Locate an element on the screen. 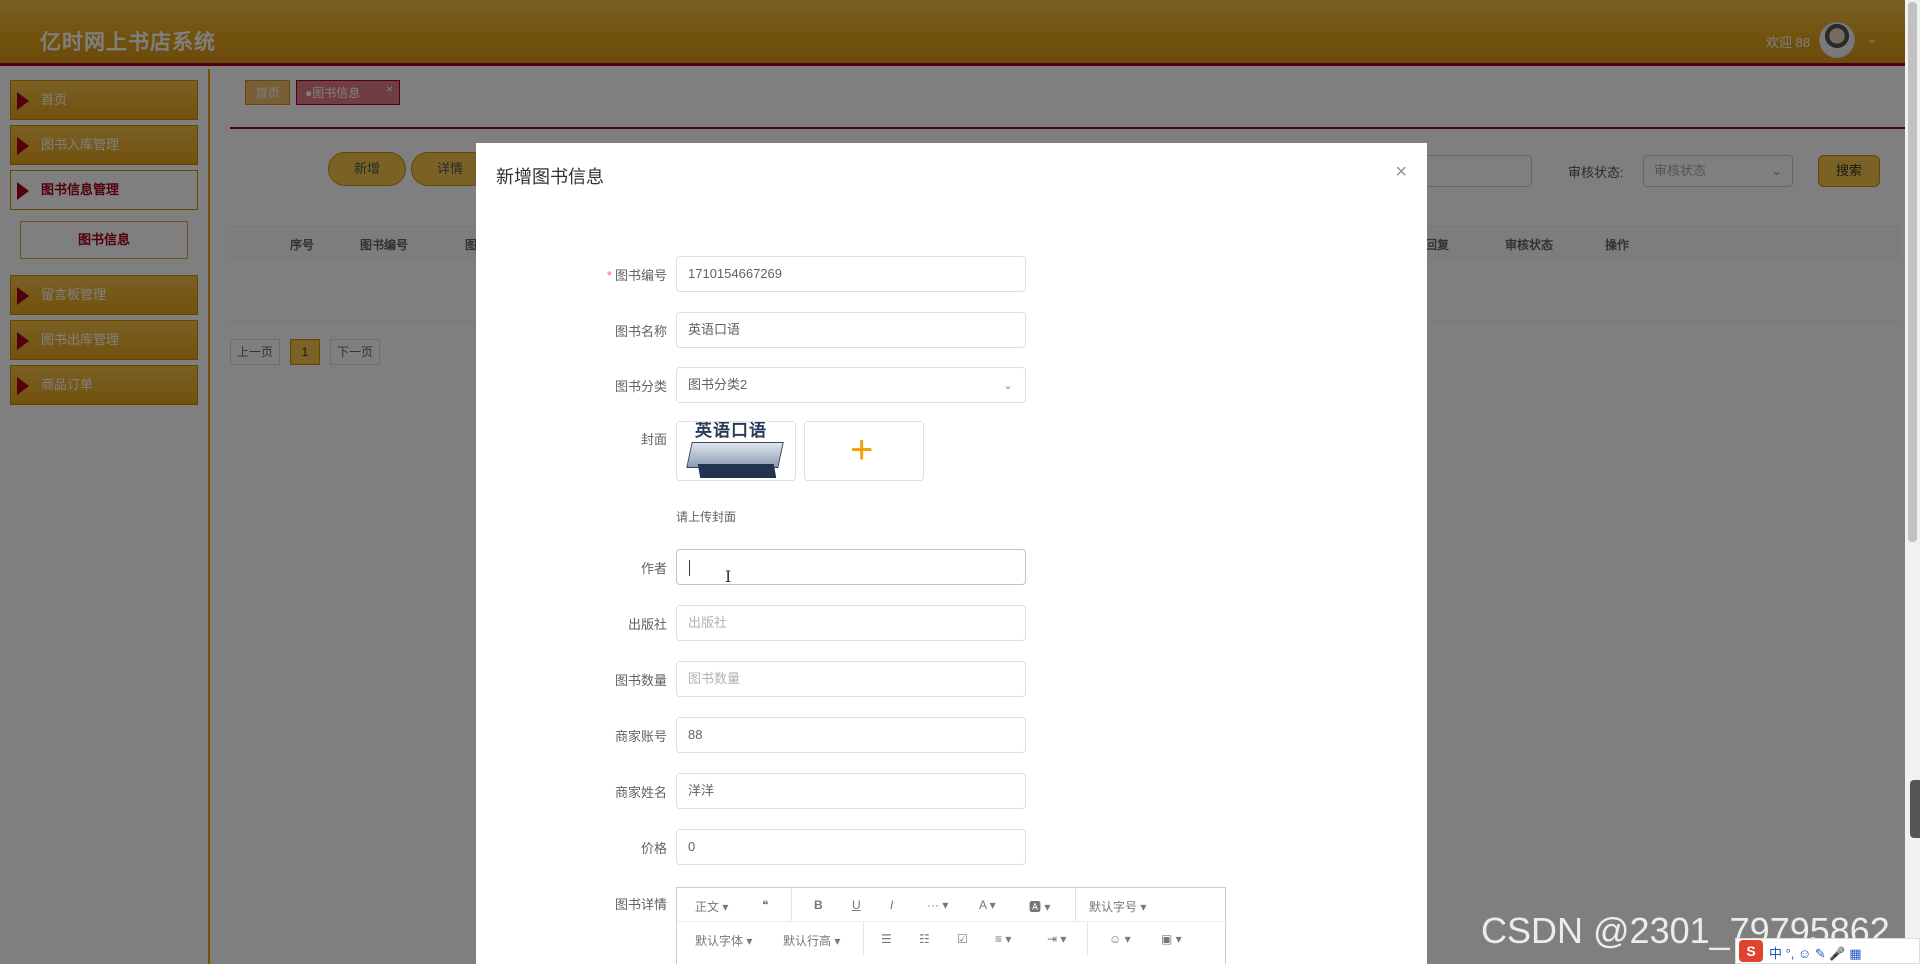 The height and width of the screenshot is (964, 1920). book-shape is located at coordinates (737, 471).